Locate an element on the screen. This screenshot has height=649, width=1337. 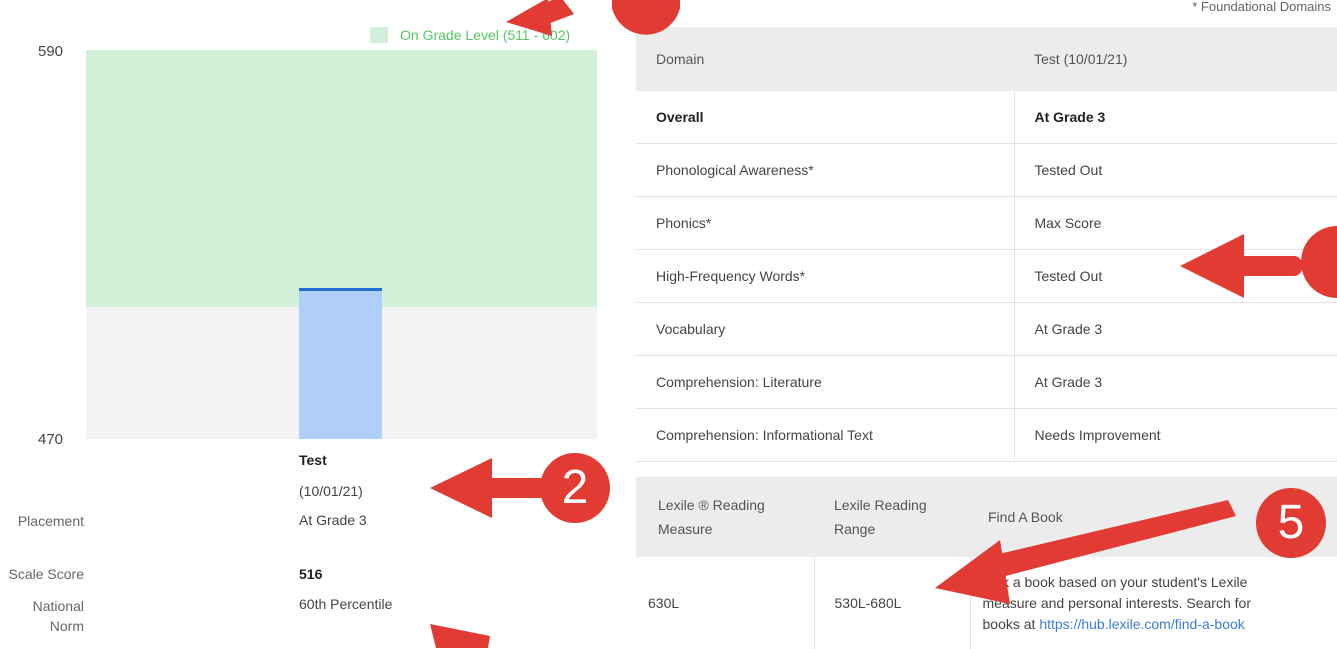
badge-top-partial is located at coordinates (646, 17).